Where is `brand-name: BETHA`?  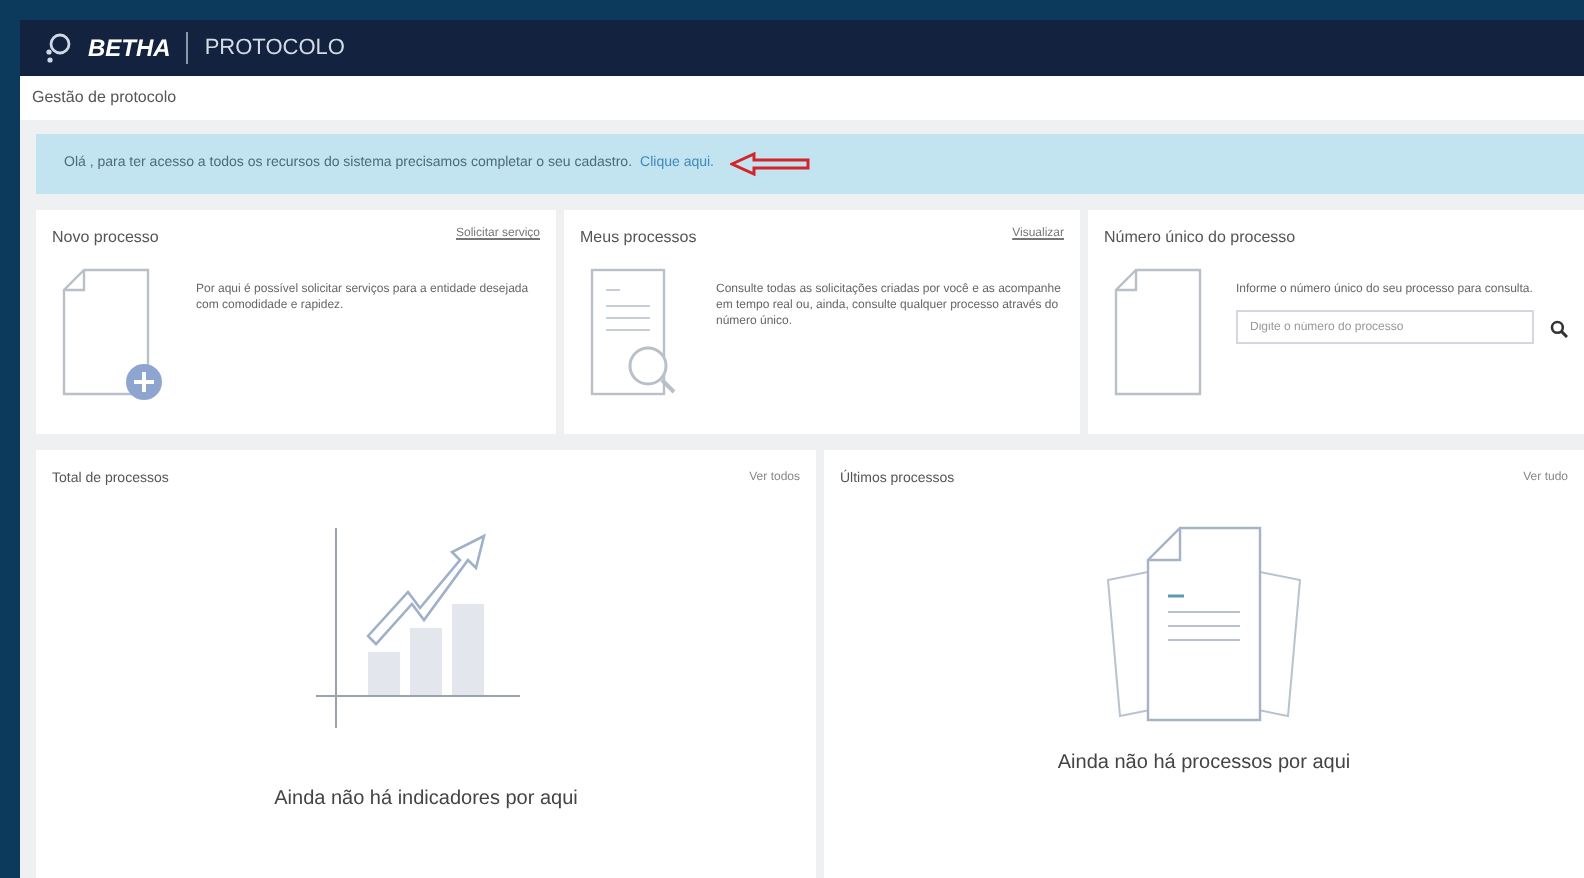 brand-name: BETHA is located at coordinates (129, 49).